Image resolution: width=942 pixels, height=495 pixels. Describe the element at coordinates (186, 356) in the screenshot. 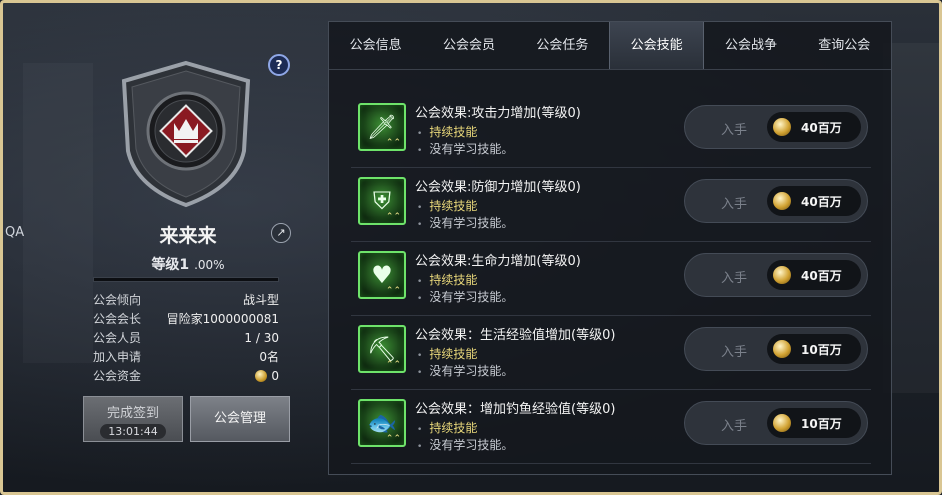

I see `info-row-applications: 加入申请 0名` at that location.